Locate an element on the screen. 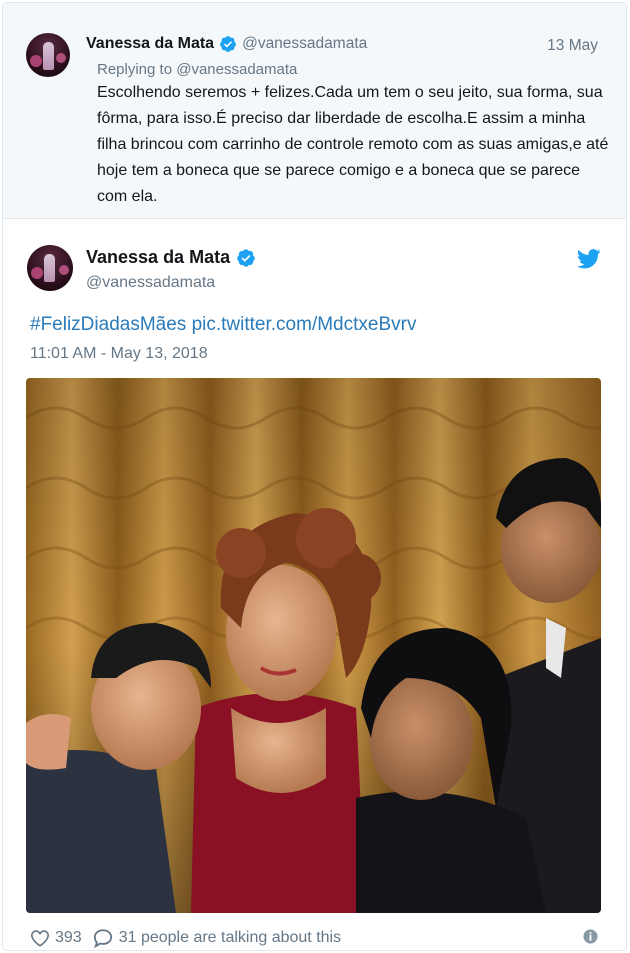 This screenshot has width=630, height=953. info-icon is located at coordinates (590, 936).